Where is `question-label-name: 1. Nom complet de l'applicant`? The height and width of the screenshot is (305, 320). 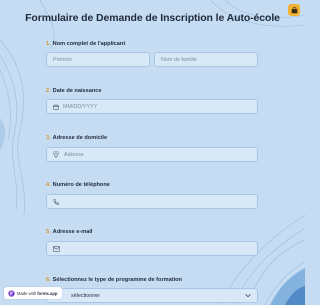 question-label-name: 1. Nom complet de l'applicant is located at coordinates (86, 44).